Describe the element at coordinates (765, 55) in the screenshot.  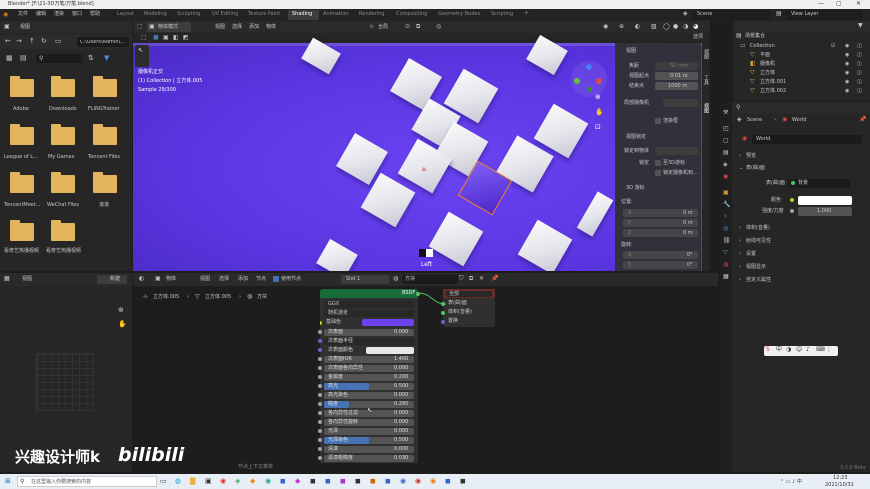
I see `outliner-item: 平面` at that location.